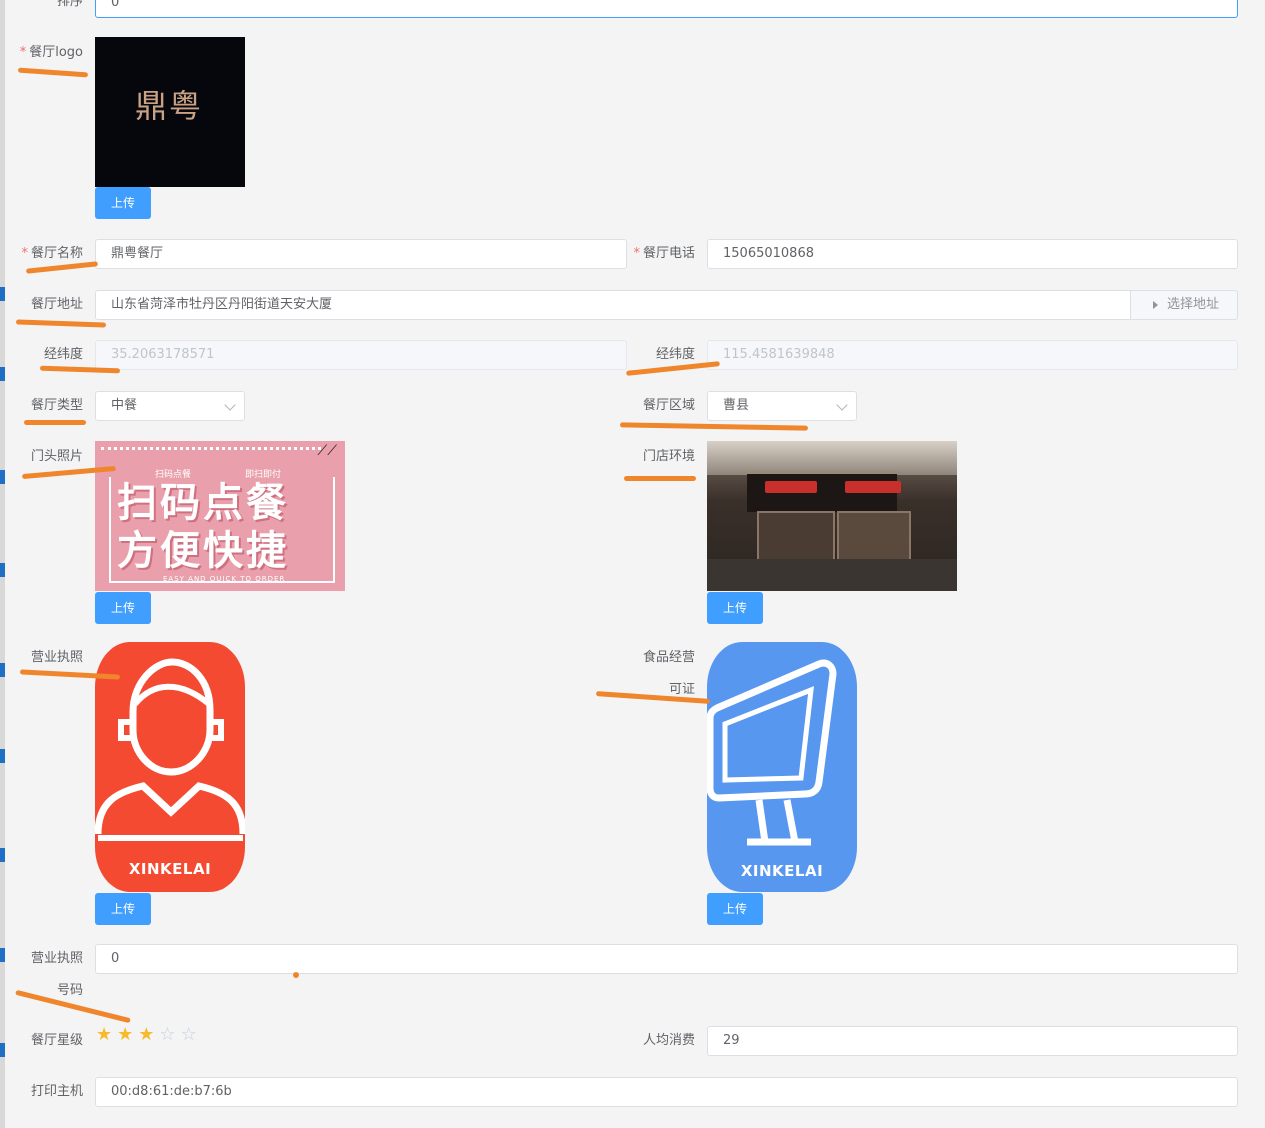 This screenshot has height=1128, width=1265. What do you see at coordinates (56, 1040) in the screenshot?
I see `rating-label: 餐厅星级` at bounding box center [56, 1040].